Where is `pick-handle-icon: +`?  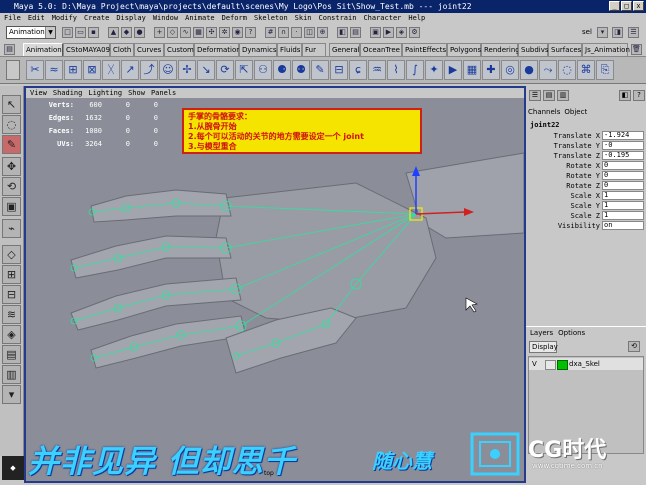 pick-handle-icon: + is located at coordinates (159, 32).